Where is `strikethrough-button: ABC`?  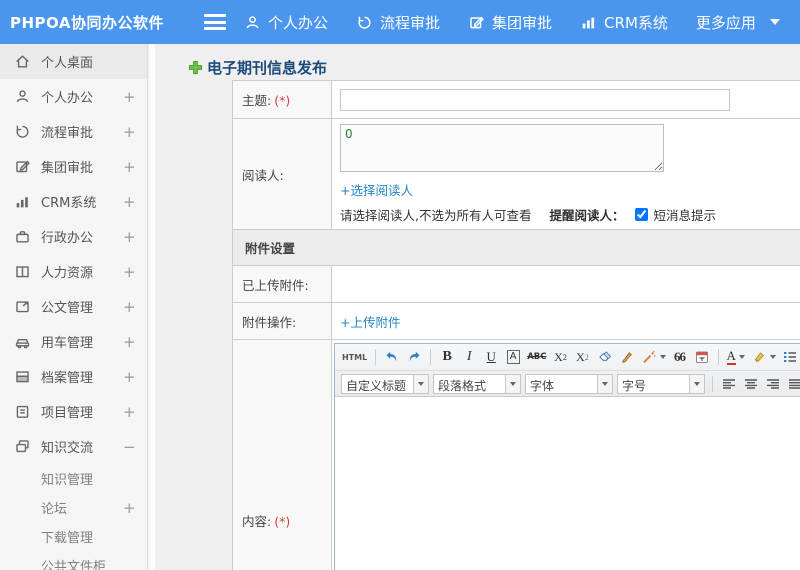 strikethrough-button: ABC is located at coordinates (536, 357).